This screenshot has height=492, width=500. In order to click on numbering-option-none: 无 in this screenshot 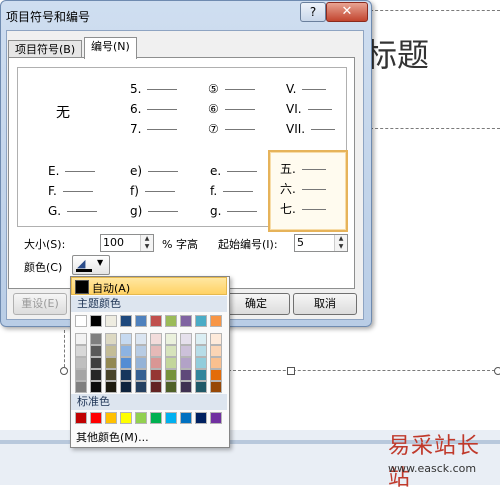, I will do `click(58, 107)`.